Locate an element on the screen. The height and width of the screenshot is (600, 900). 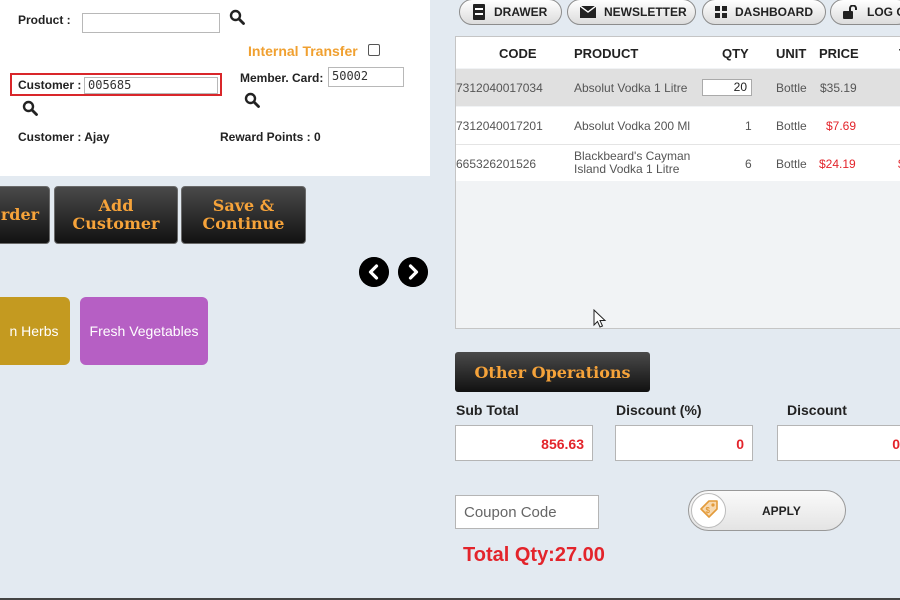
prev-arrow-icon is located at coordinates (374, 272).